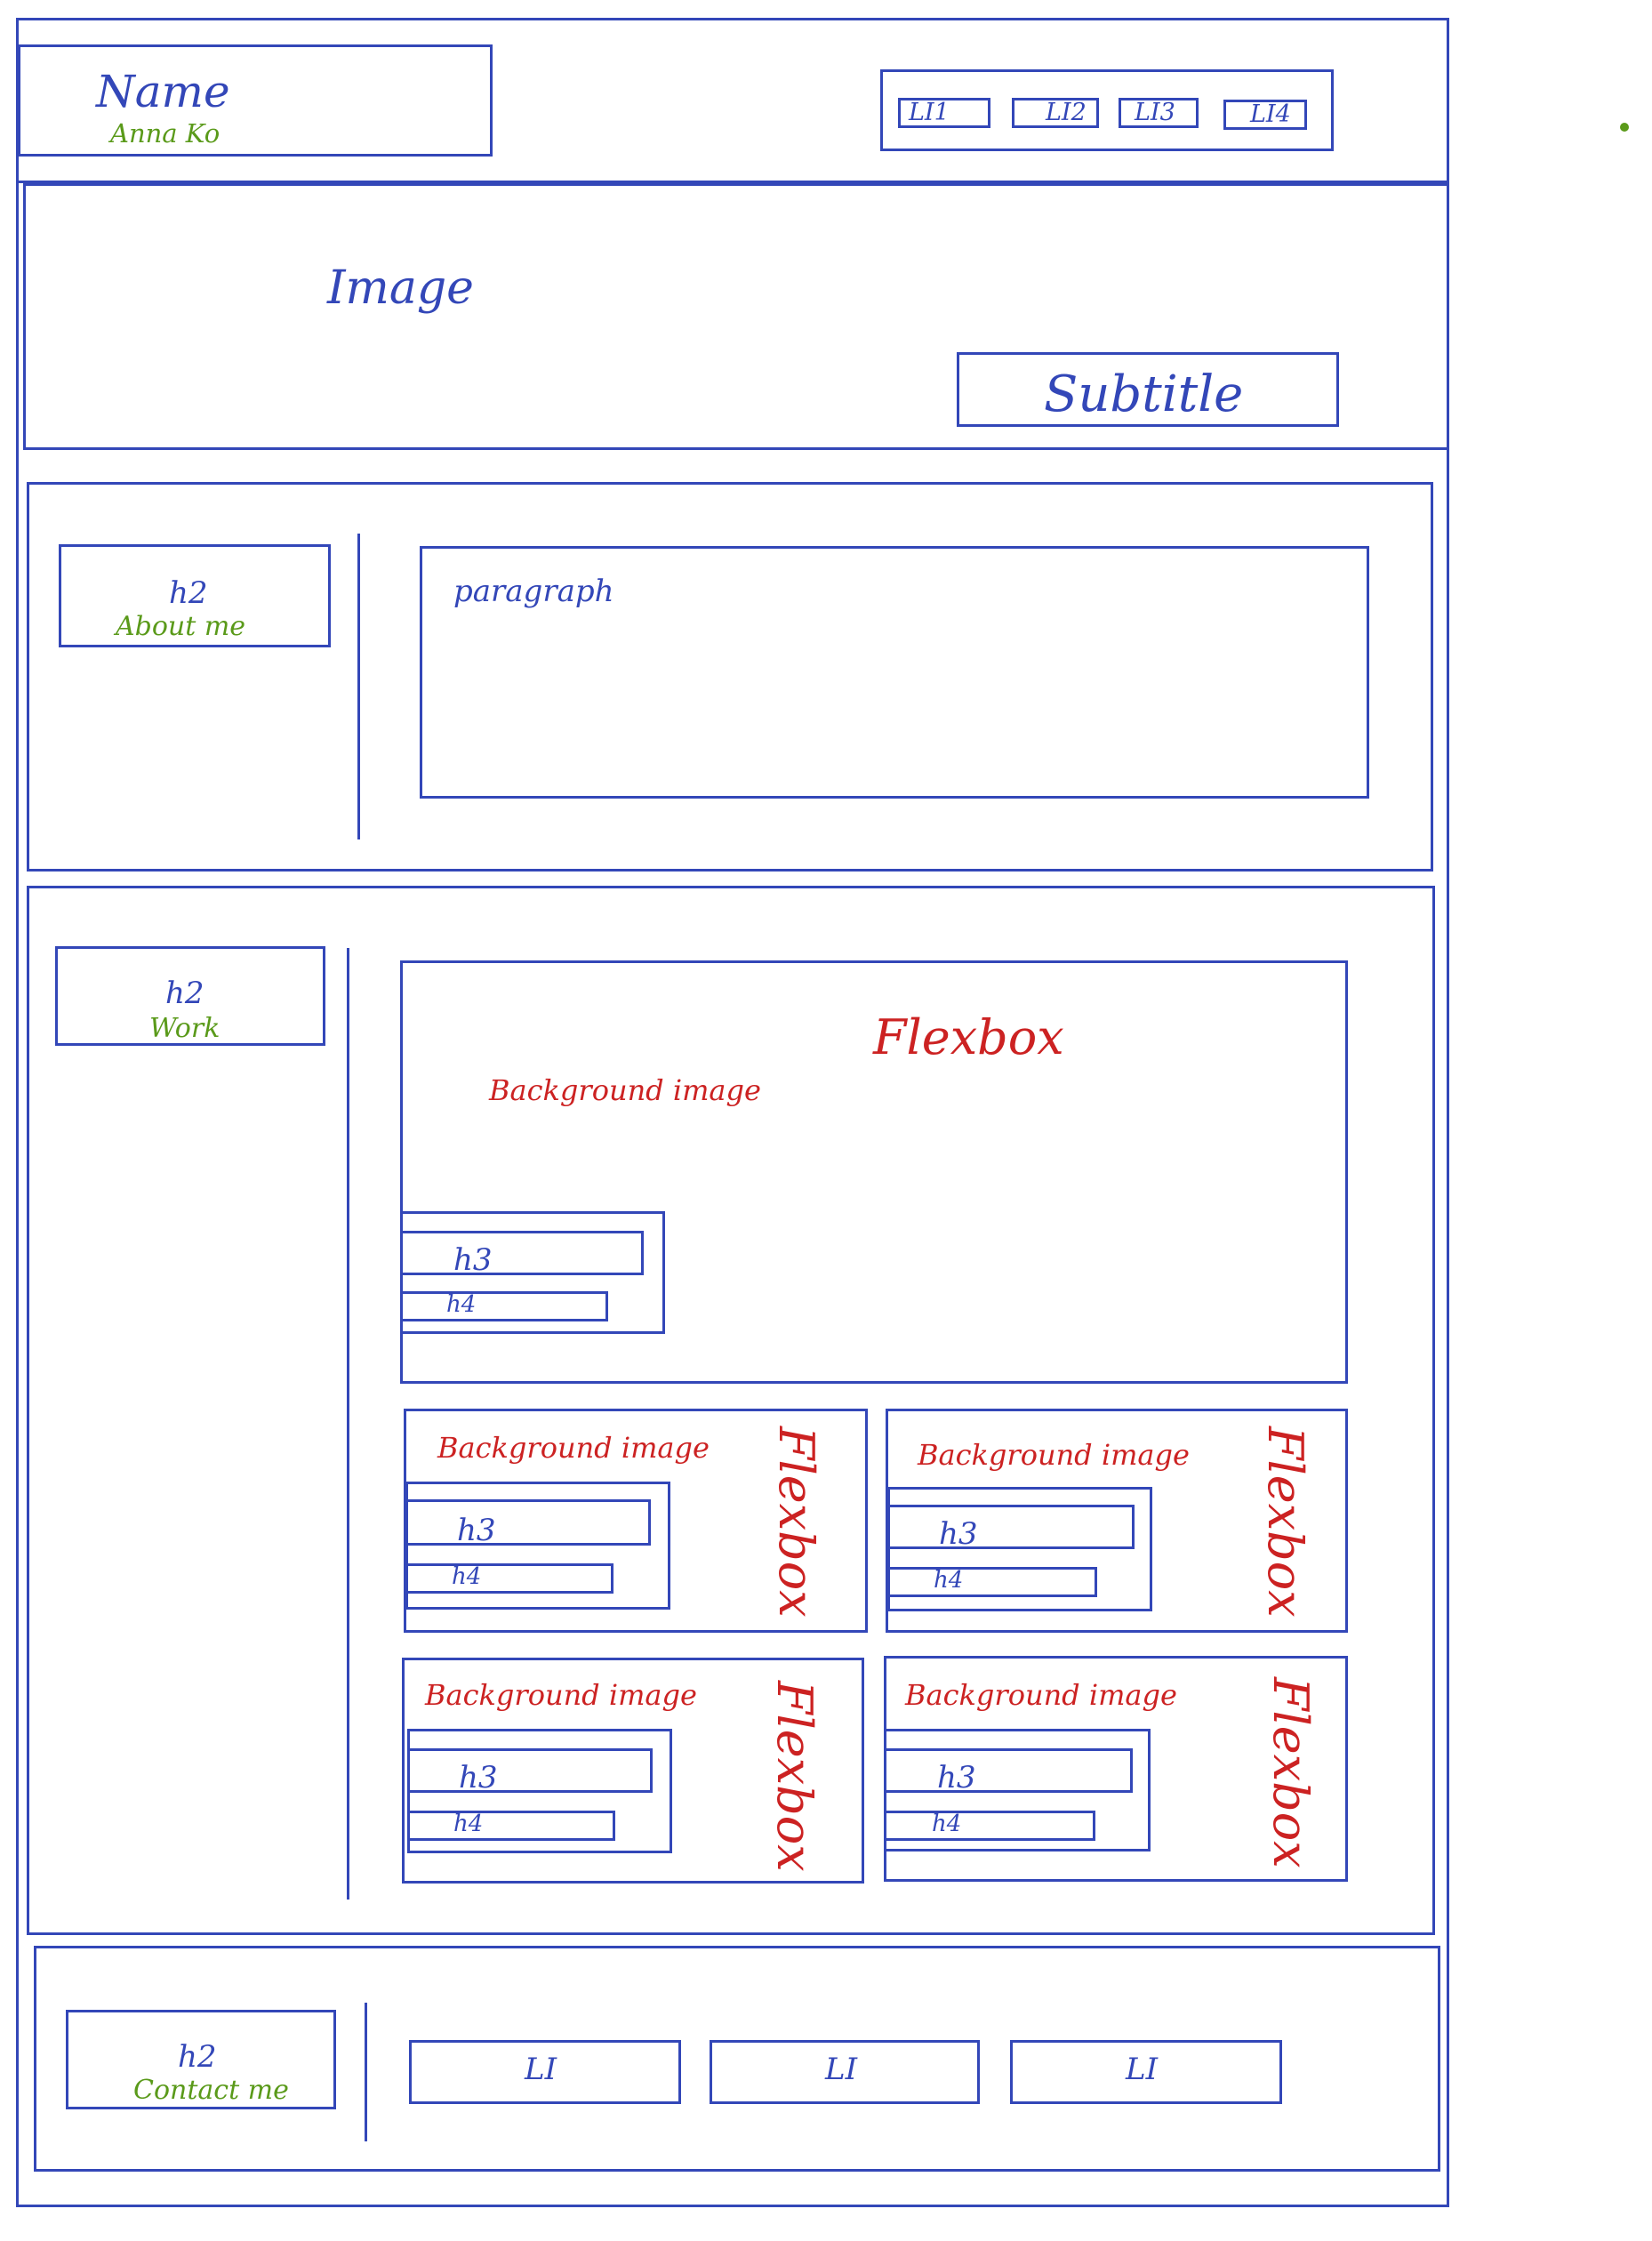 The image size is (1652, 2241). Describe the element at coordinates (1142, 2069) in the screenshot. I see `contact-item-3-label: LI` at that location.